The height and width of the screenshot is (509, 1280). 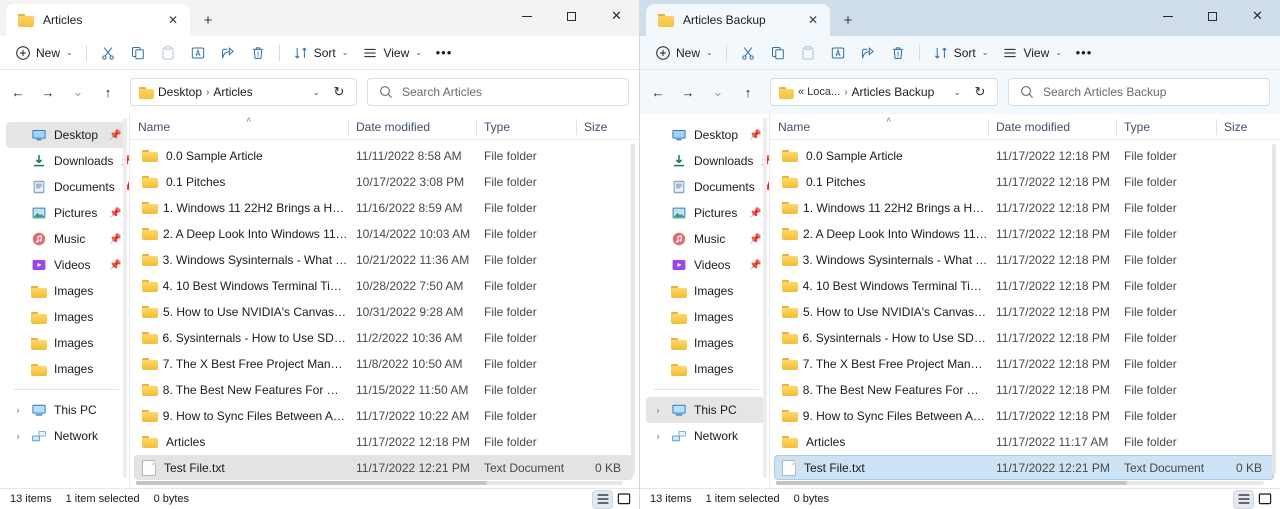 What do you see at coordinates (893, 92) in the screenshot?
I see `breadcrumb-item: Articles Backup` at bounding box center [893, 92].